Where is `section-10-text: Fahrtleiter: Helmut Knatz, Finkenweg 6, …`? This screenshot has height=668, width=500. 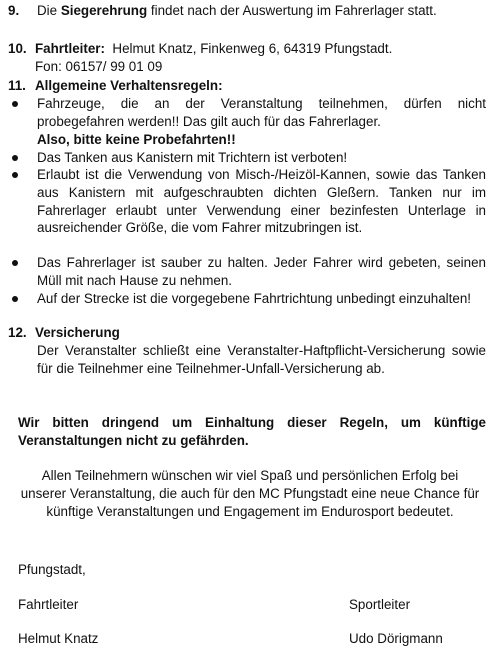 section-10-text: Fahrtleiter: Helmut Knatz, Finkenweg 6, … is located at coordinates (260, 58).